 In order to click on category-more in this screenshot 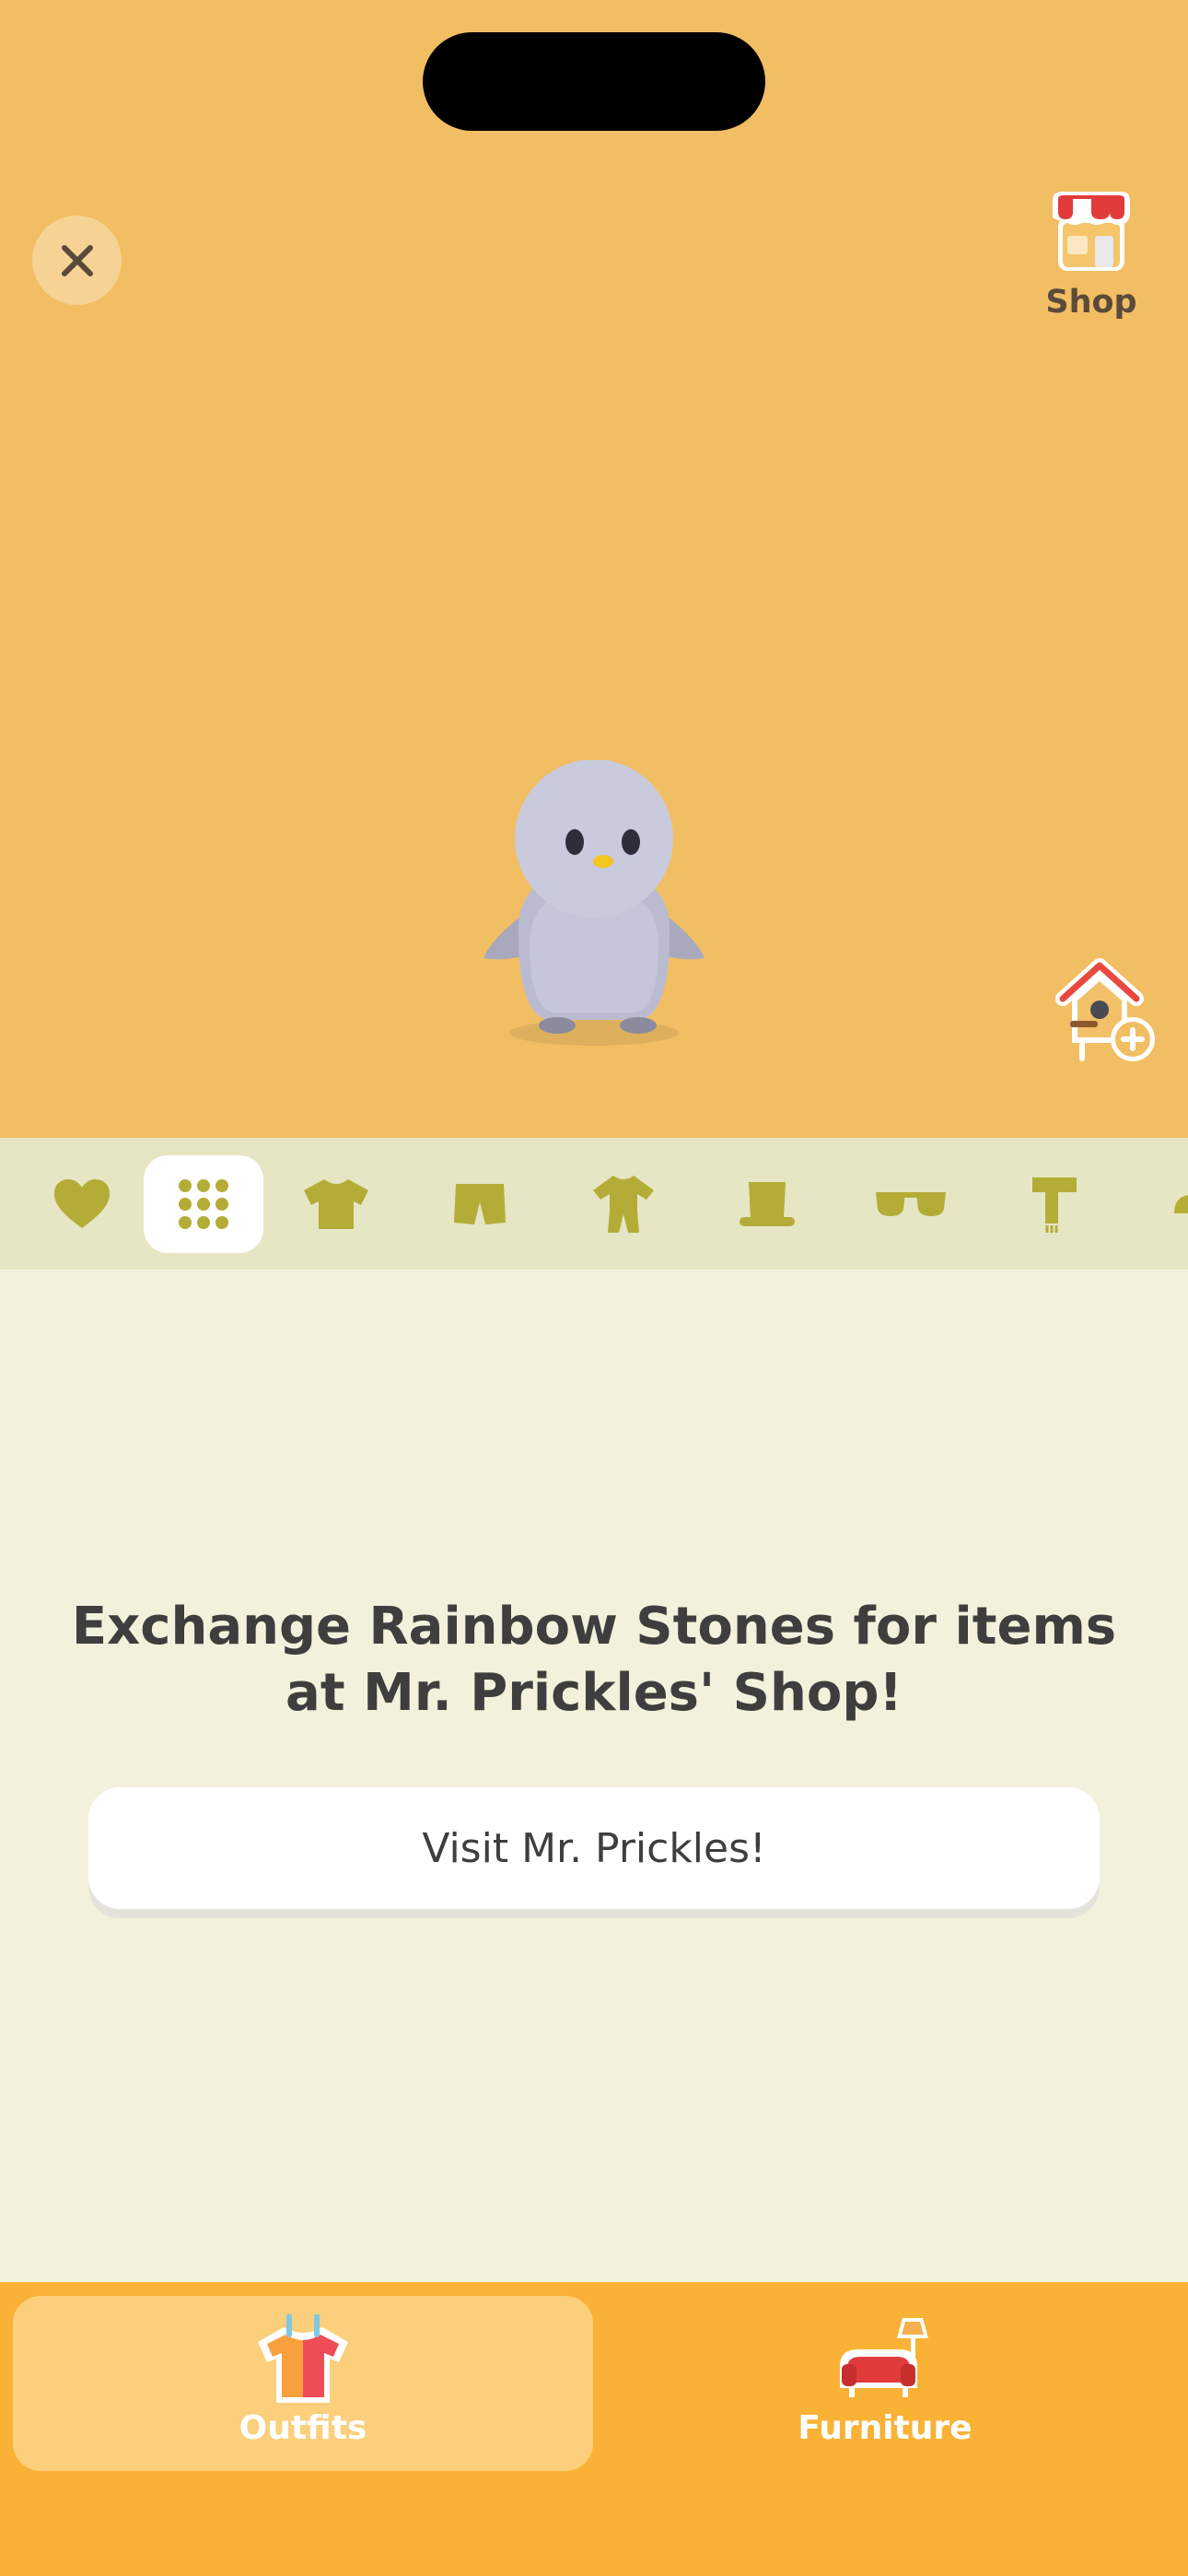, I will do `click(1163, 1204)`.